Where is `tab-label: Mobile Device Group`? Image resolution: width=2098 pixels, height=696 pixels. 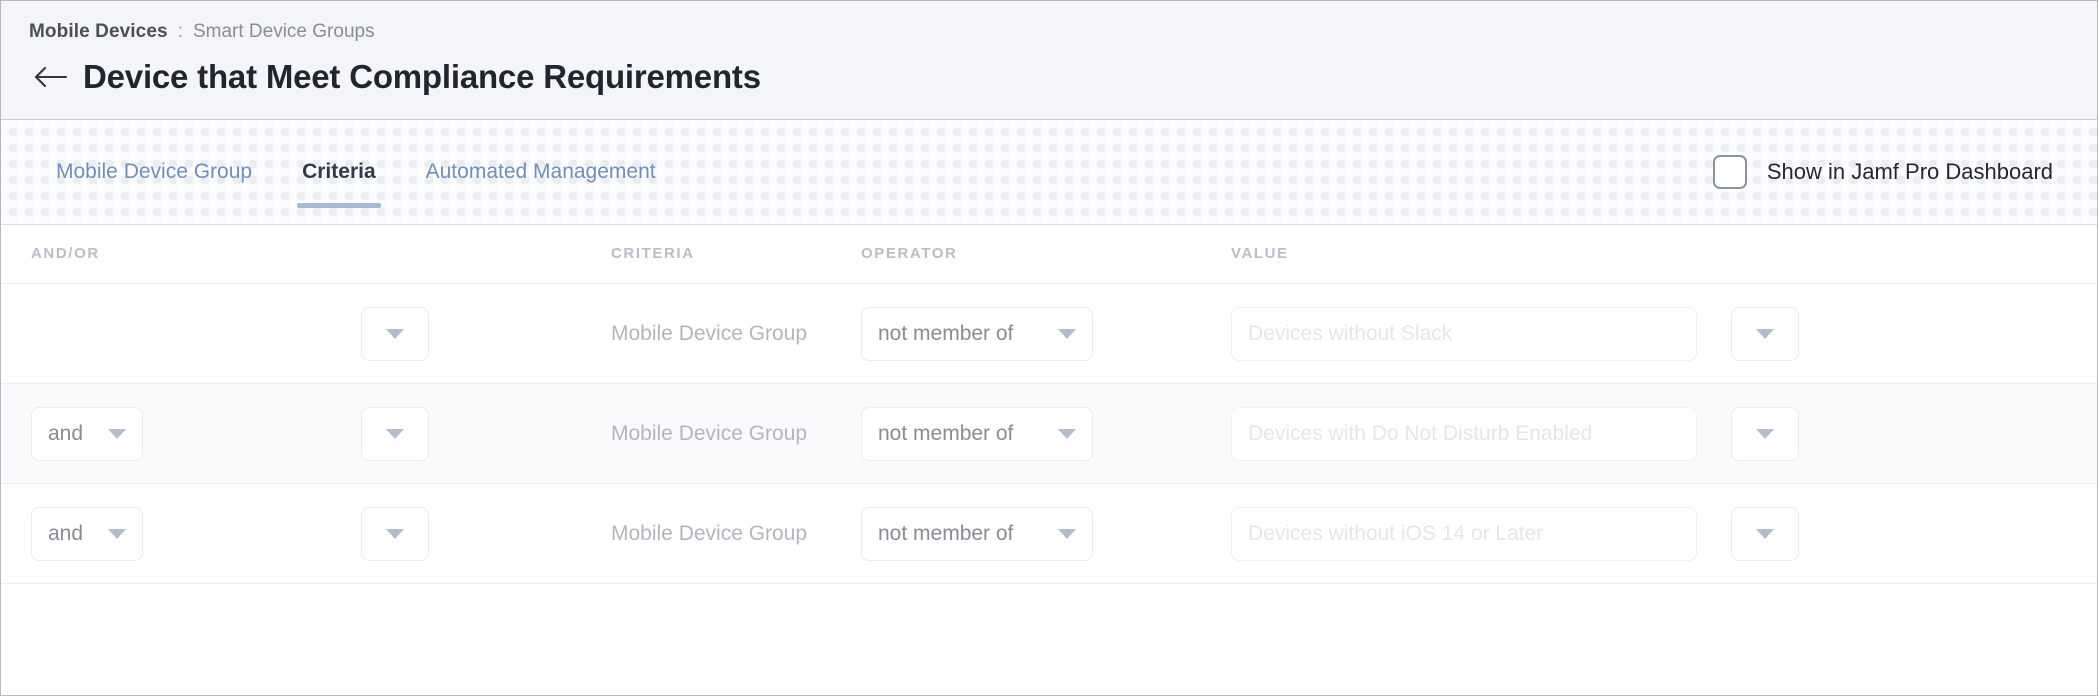 tab-label: Mobile Device Group is located at coordinates (154, 171).